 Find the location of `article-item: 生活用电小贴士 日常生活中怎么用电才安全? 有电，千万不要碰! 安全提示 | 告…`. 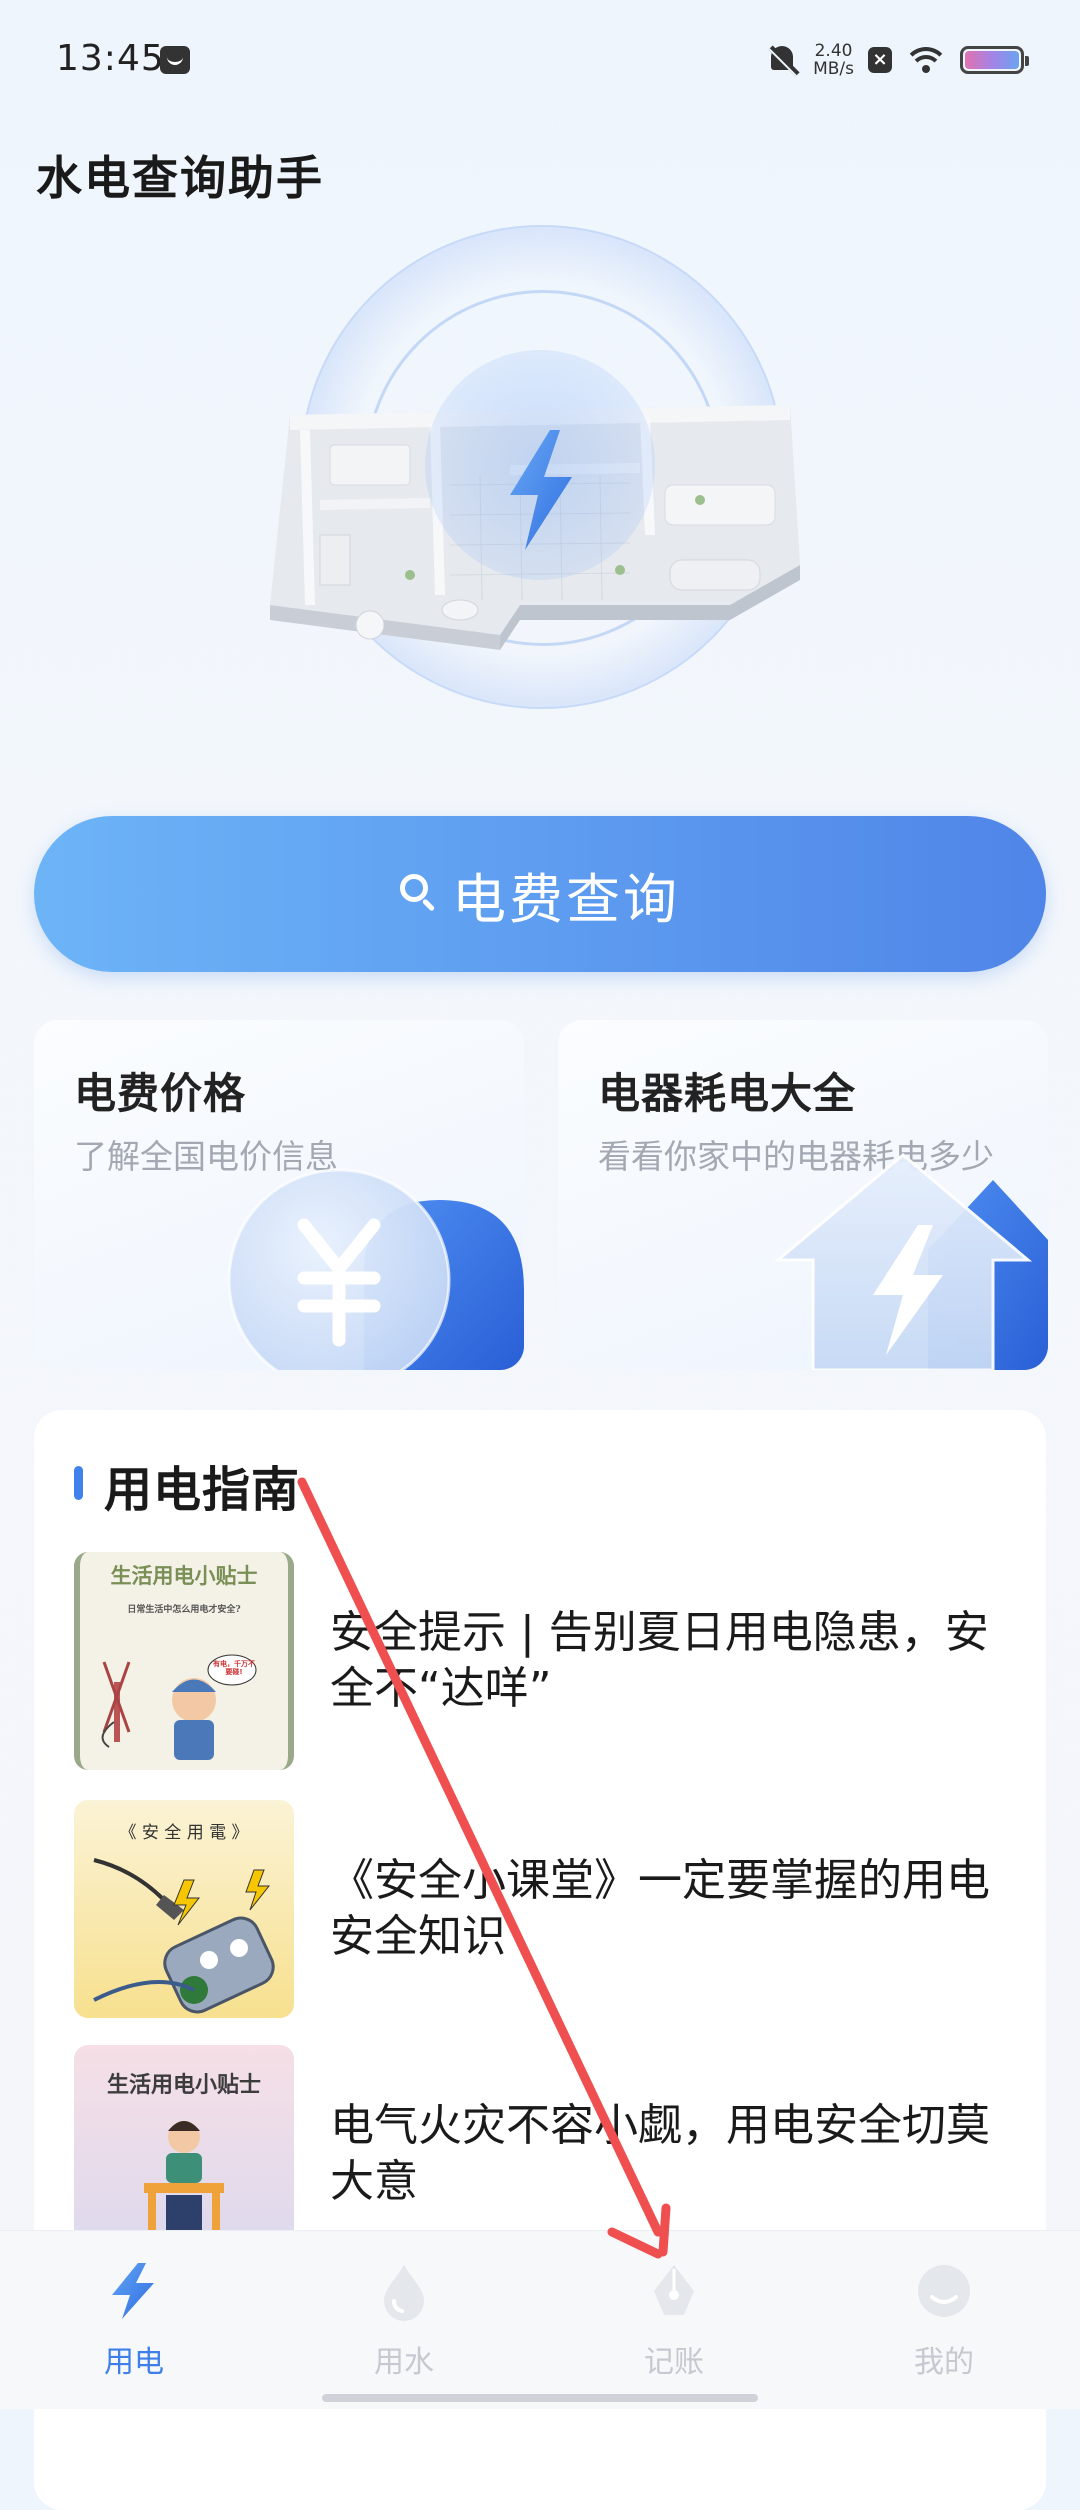

article-item: 生活用电小贴士 日常生活中怎么用电才安全? 有电，千万不要碰! 安全提示 | 告… is located at coordinates (544, 1662).